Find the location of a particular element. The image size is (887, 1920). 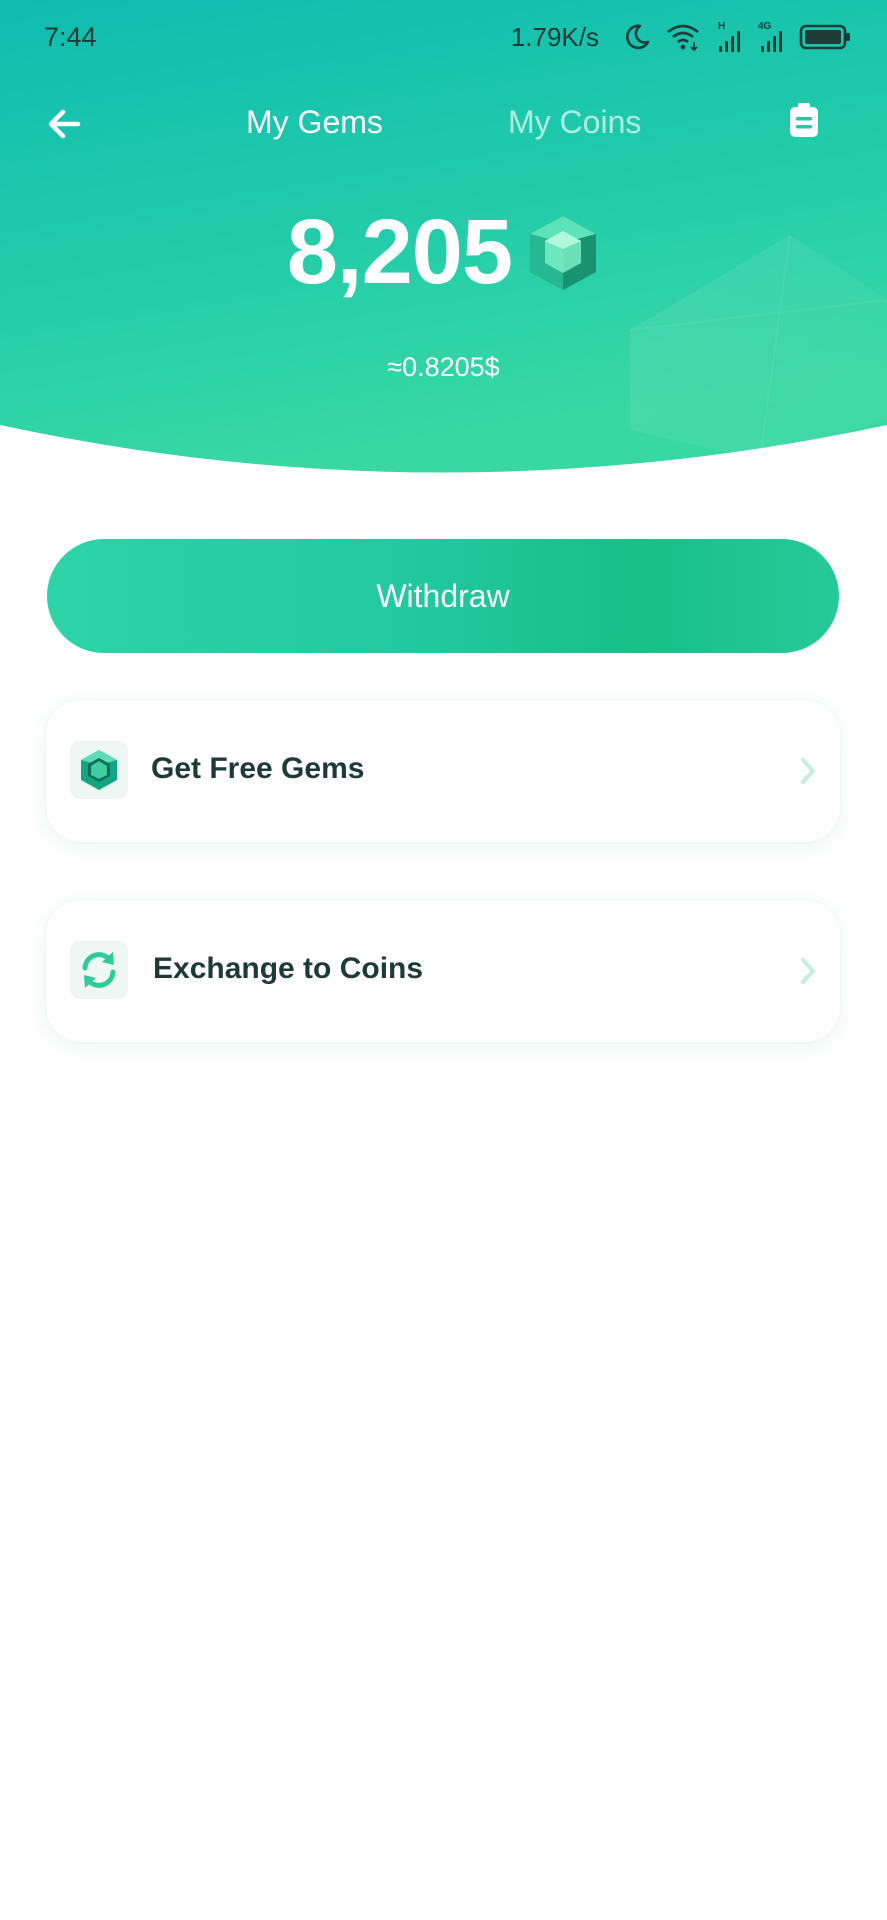

tab-my-gems: My Gems is located at coordinates (314, 122).